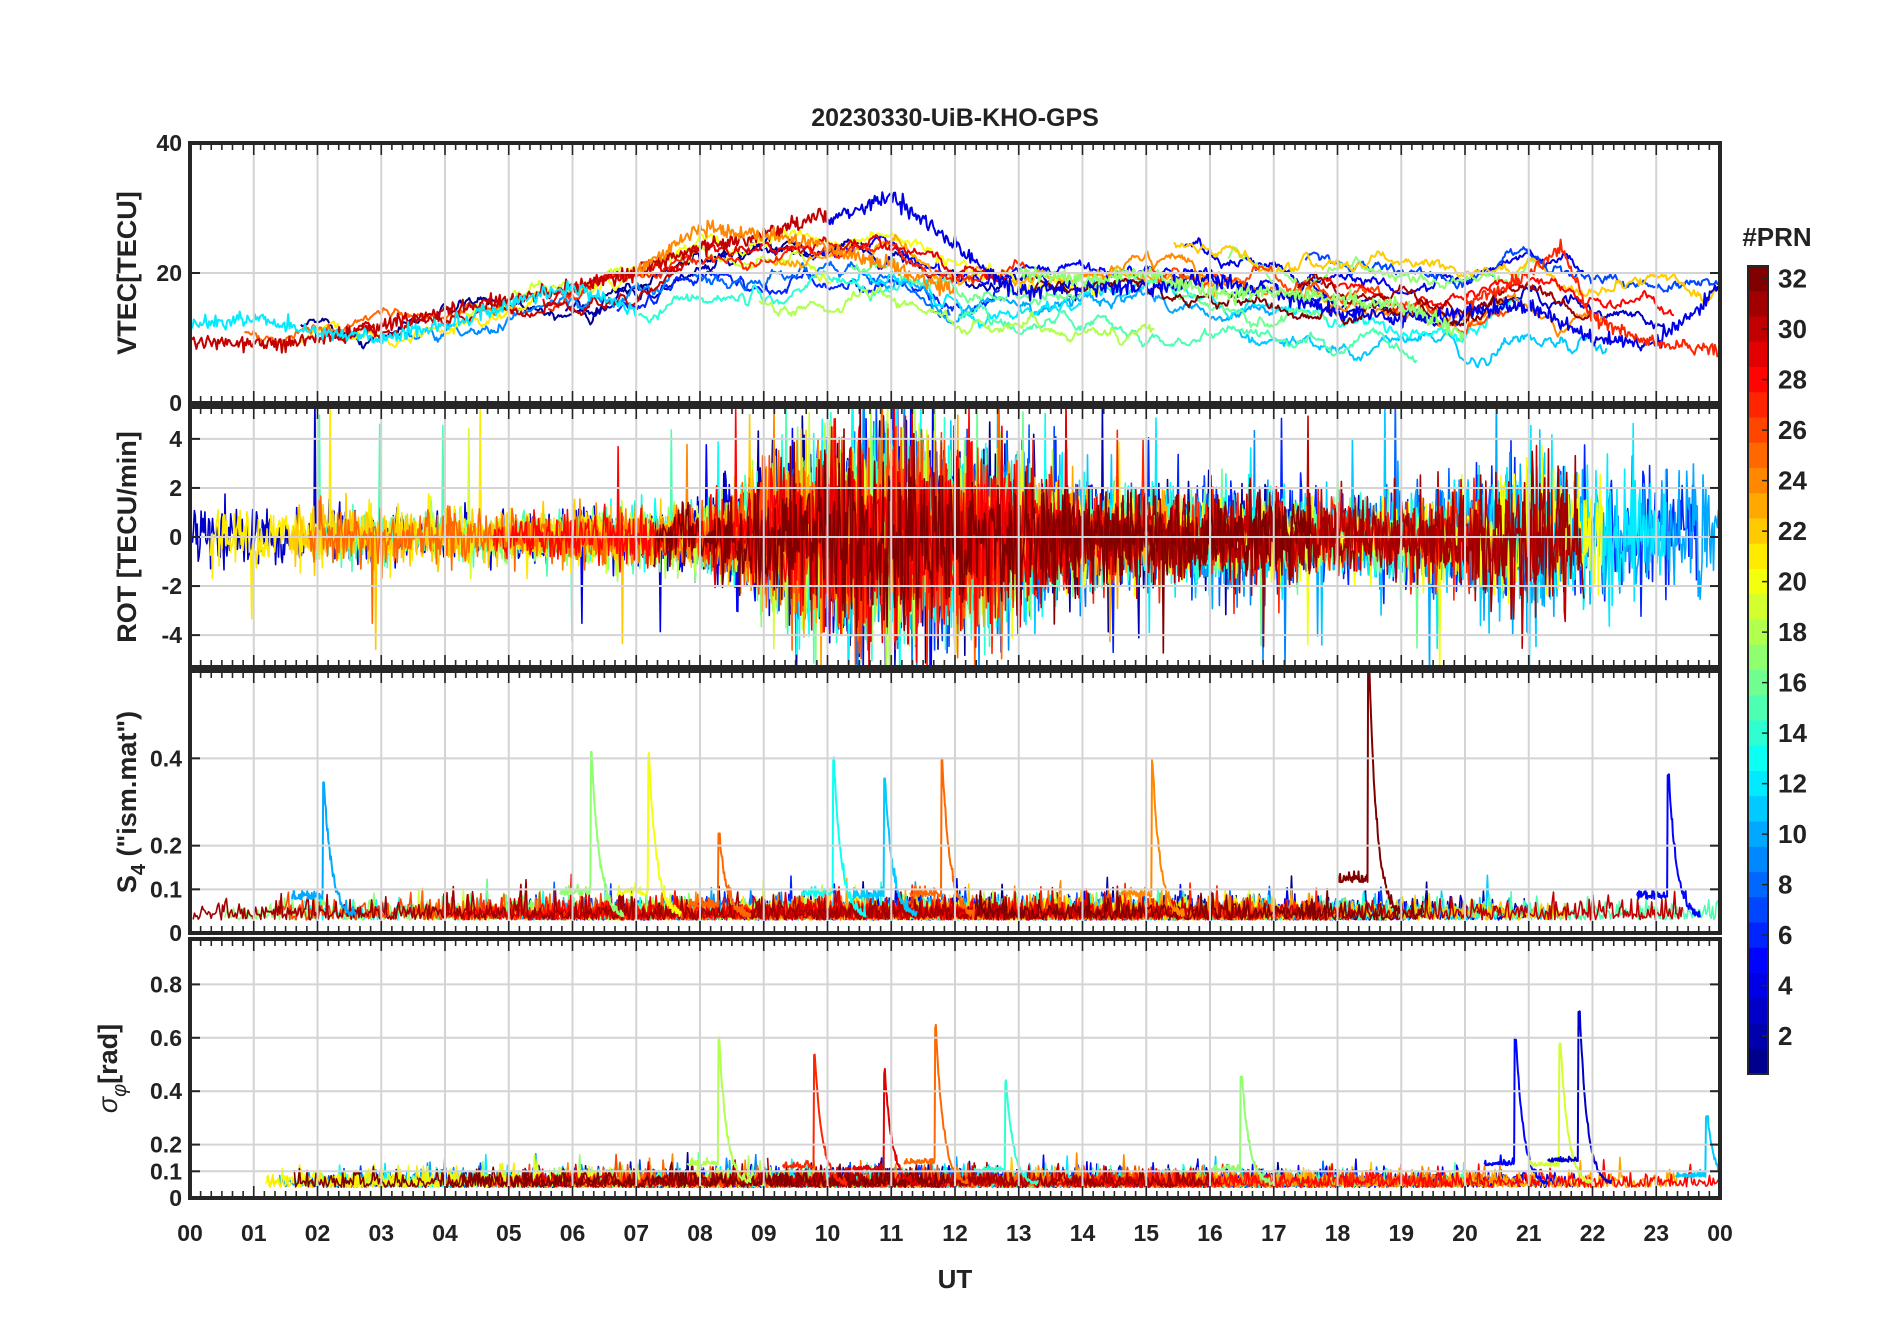  Describe the element at coordinates (1792, 531) in the screenshot. I see `colorbar-tick-label: 22` at that location.